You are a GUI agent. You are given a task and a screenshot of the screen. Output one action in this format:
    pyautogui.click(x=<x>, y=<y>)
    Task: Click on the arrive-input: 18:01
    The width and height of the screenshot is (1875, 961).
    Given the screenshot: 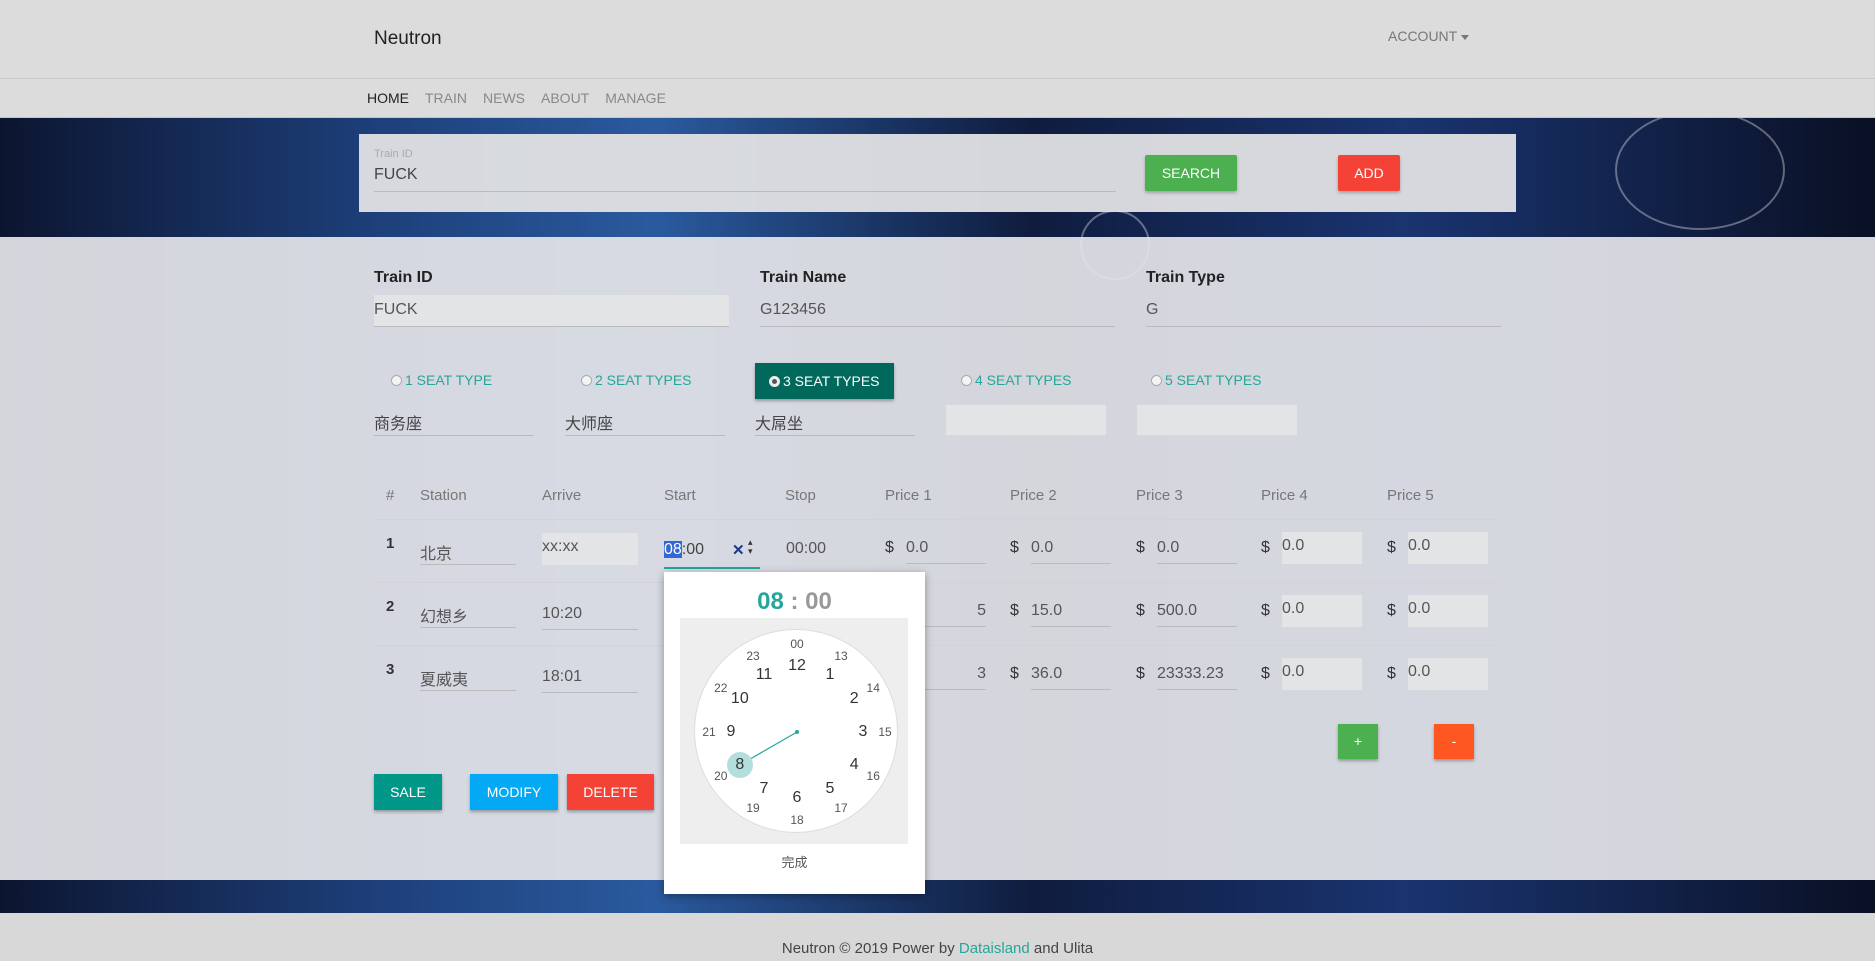 What is the action you would take?
    pyautogui.click(x=590, y=678)
    